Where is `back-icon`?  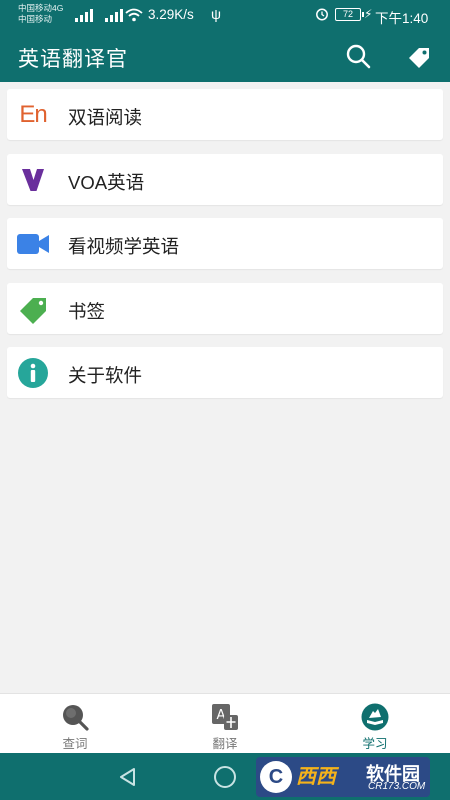 back-icon is located at coordinates (128, 777).